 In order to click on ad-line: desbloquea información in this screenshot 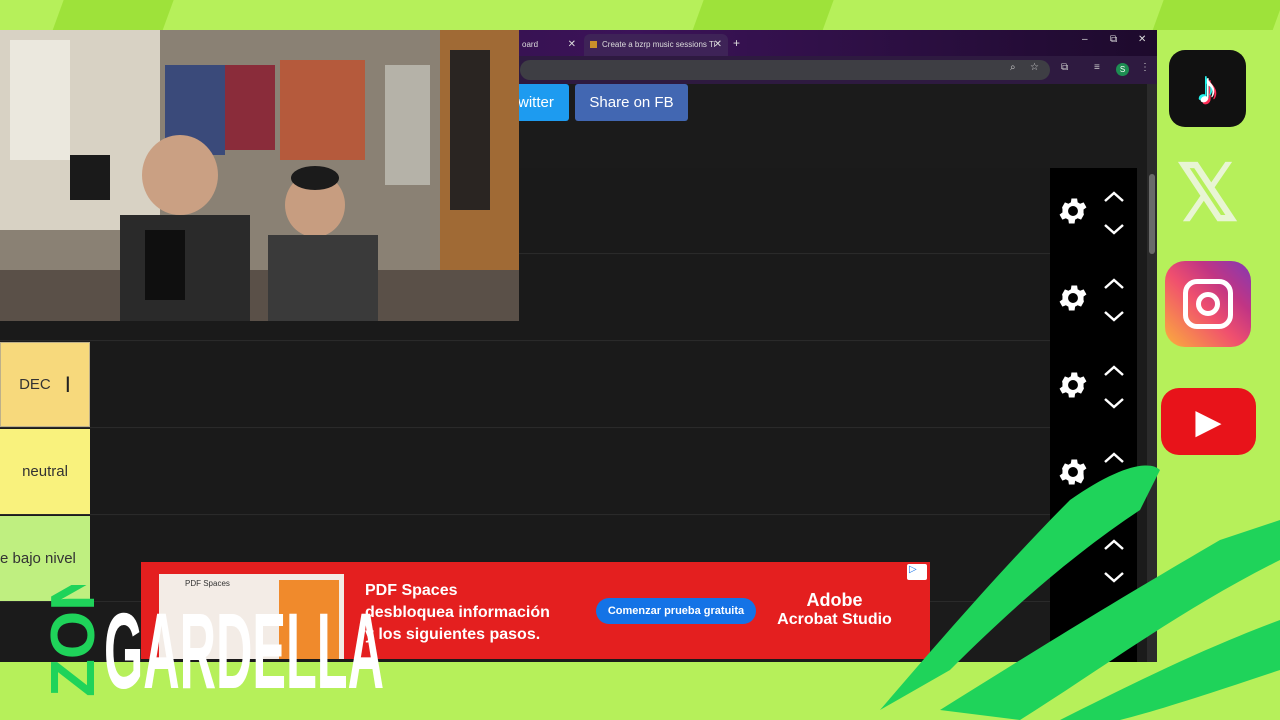, I will do `click(457, 612)`.